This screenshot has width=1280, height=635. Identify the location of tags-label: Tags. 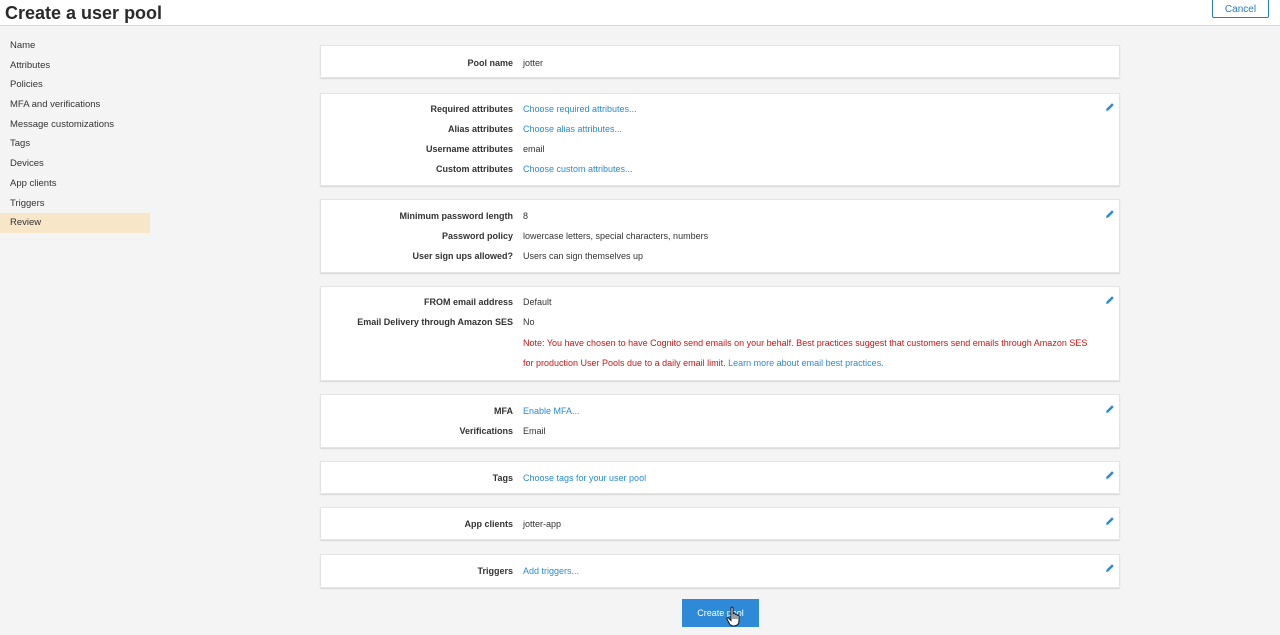
(502, 478).